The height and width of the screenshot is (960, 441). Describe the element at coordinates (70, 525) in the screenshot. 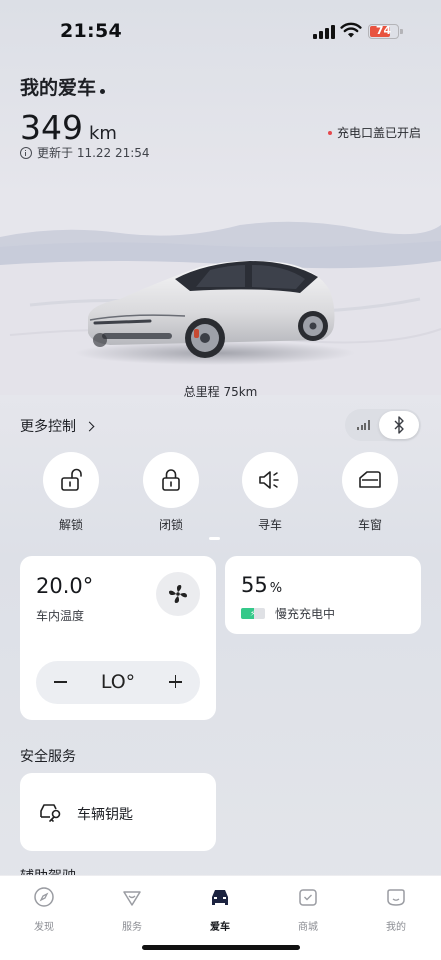

I see `unlock-label: 解锁` at that location.